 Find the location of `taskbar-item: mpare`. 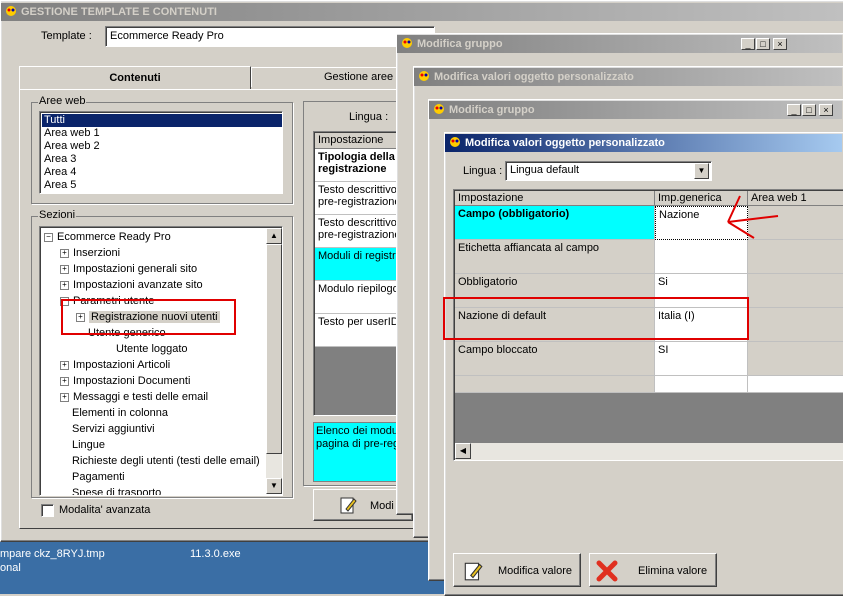

taskbar-item: mpare is located at coordinates (15, 554).